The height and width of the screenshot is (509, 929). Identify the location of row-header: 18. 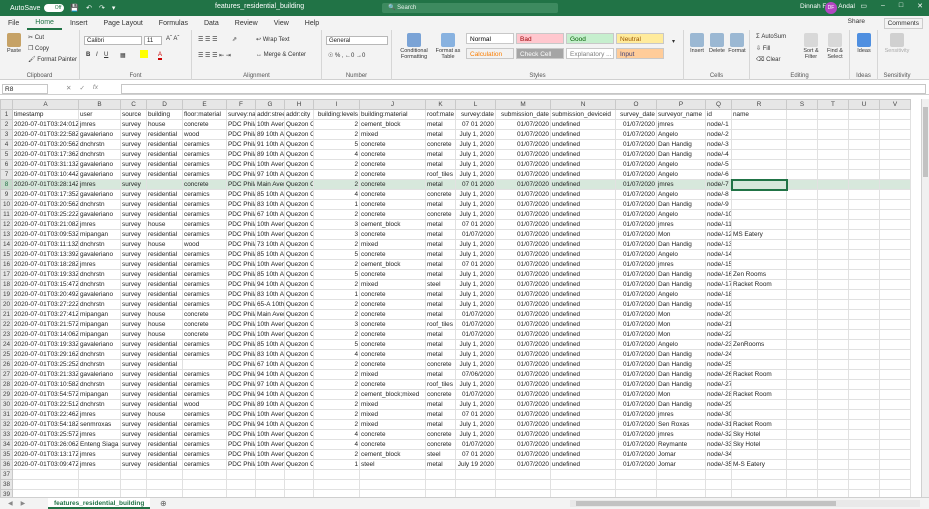
(6, 284).